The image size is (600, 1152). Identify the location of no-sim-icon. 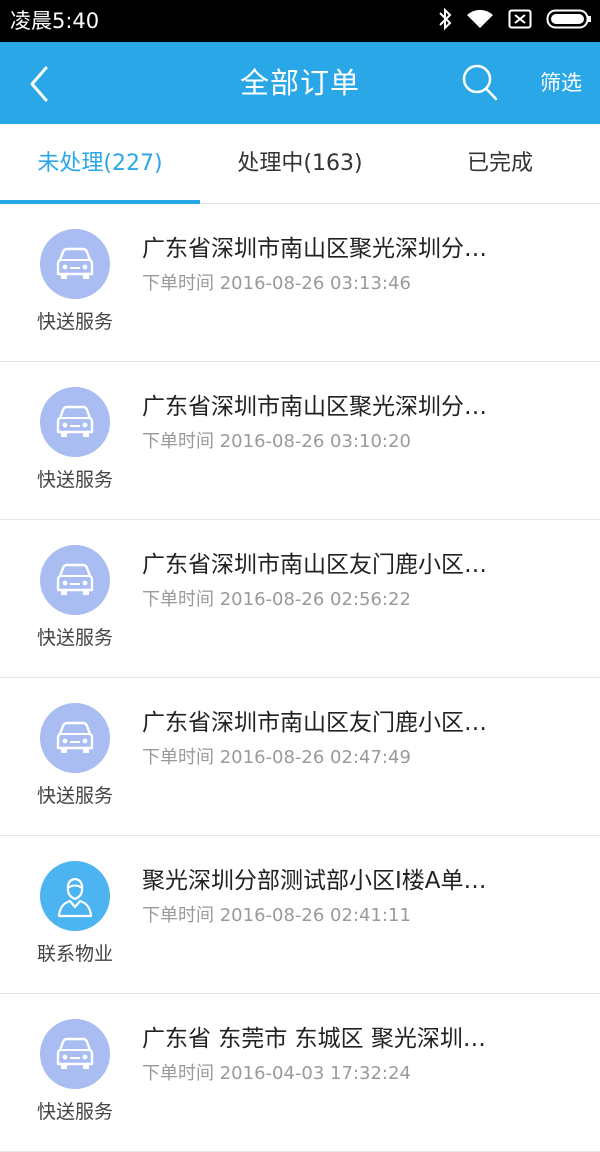
(520, 21).